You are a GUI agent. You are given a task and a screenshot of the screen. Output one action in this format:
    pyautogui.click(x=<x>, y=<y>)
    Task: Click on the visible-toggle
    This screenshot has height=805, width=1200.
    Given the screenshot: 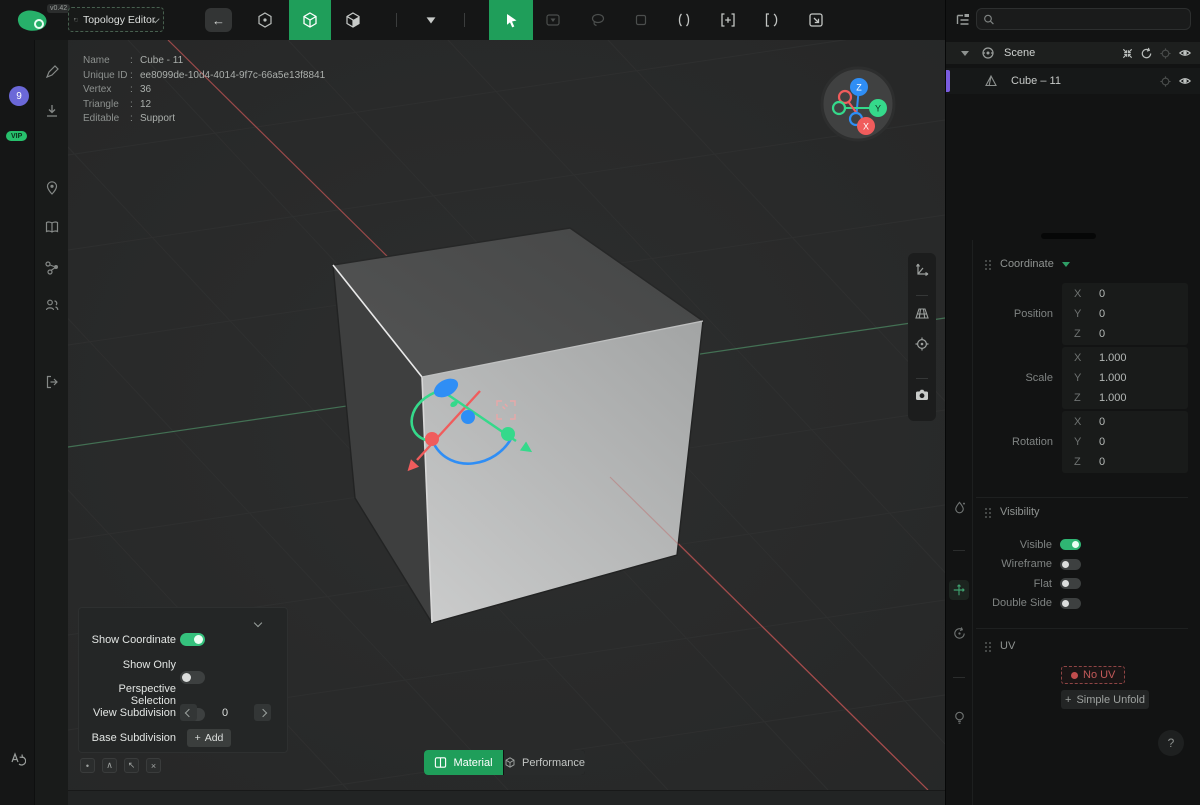 What is the action you would take?
    pyautogui.click(x=1070, y=545)
    